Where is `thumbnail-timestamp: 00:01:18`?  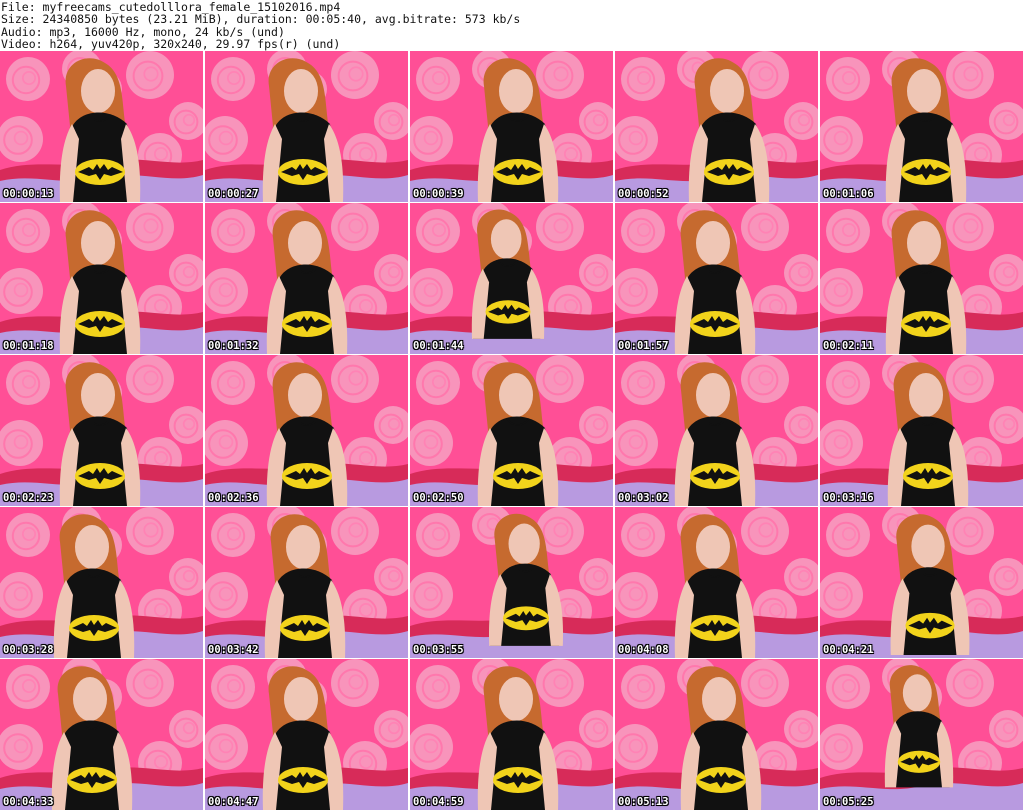 thumbnail-timestamp: 00:01:18 is located at coordinates (28, 346).